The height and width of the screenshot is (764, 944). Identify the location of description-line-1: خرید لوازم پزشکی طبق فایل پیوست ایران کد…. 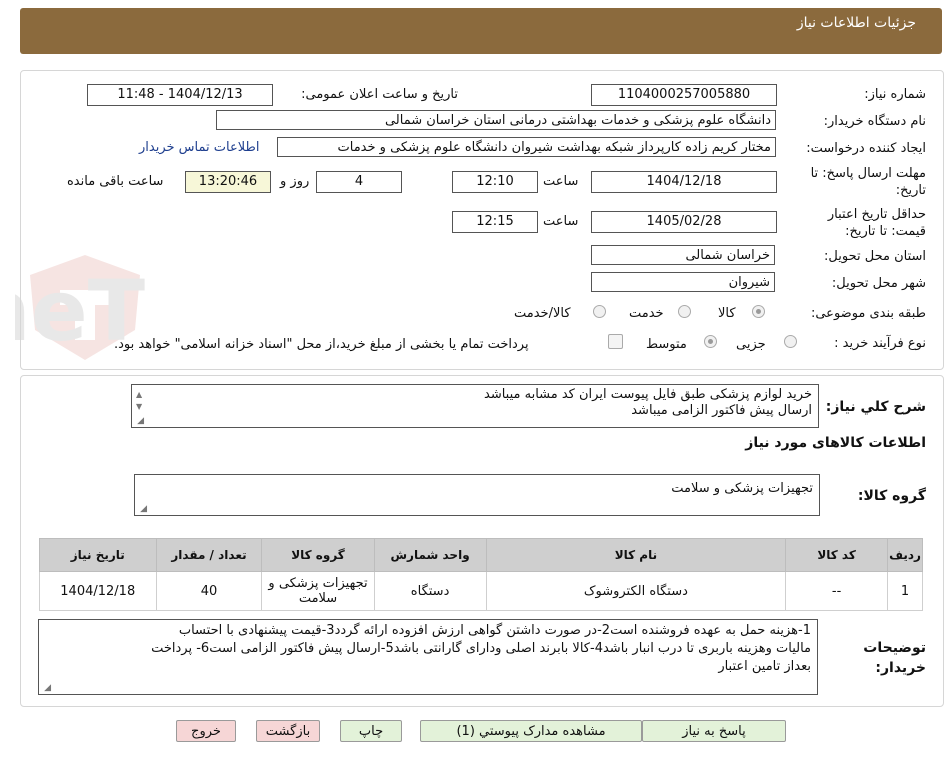
(648, 394).